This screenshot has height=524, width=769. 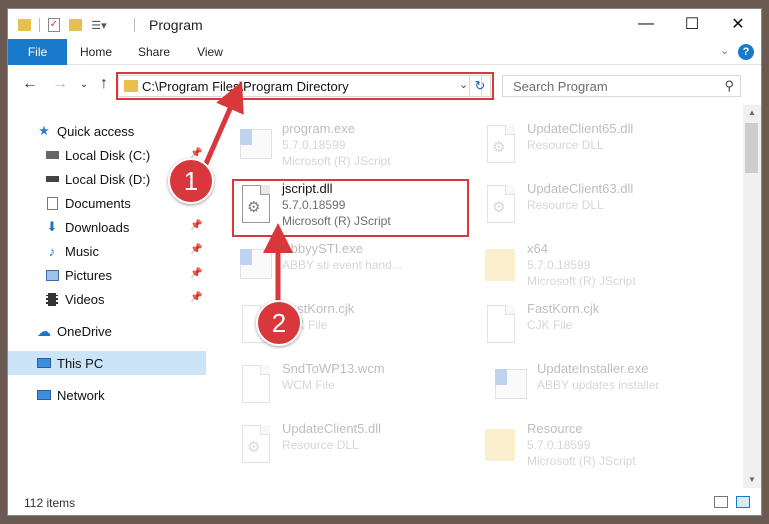 What do you see at coordinates (692, 24) in the screenshot?
I see `maximize-button: ☐` at bounding box center [692, 24].